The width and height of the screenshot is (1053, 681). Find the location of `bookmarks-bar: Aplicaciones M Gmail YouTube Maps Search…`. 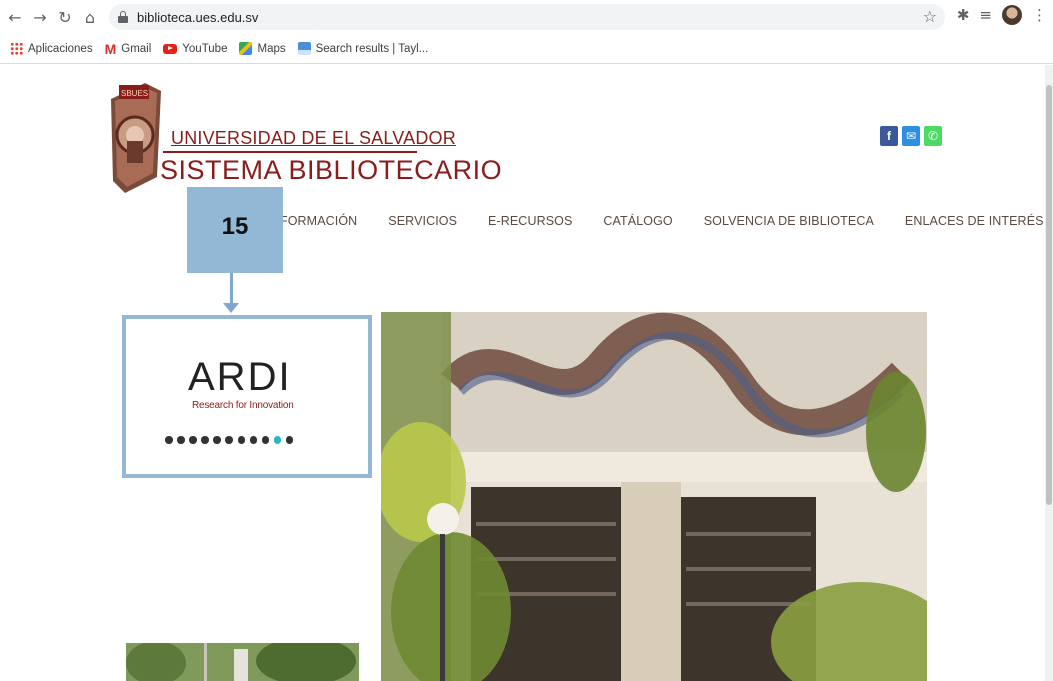

bookmarks-bar: Aplicaciones M Gmail YouTube Maps Search… is located at coordinates (526, 49).